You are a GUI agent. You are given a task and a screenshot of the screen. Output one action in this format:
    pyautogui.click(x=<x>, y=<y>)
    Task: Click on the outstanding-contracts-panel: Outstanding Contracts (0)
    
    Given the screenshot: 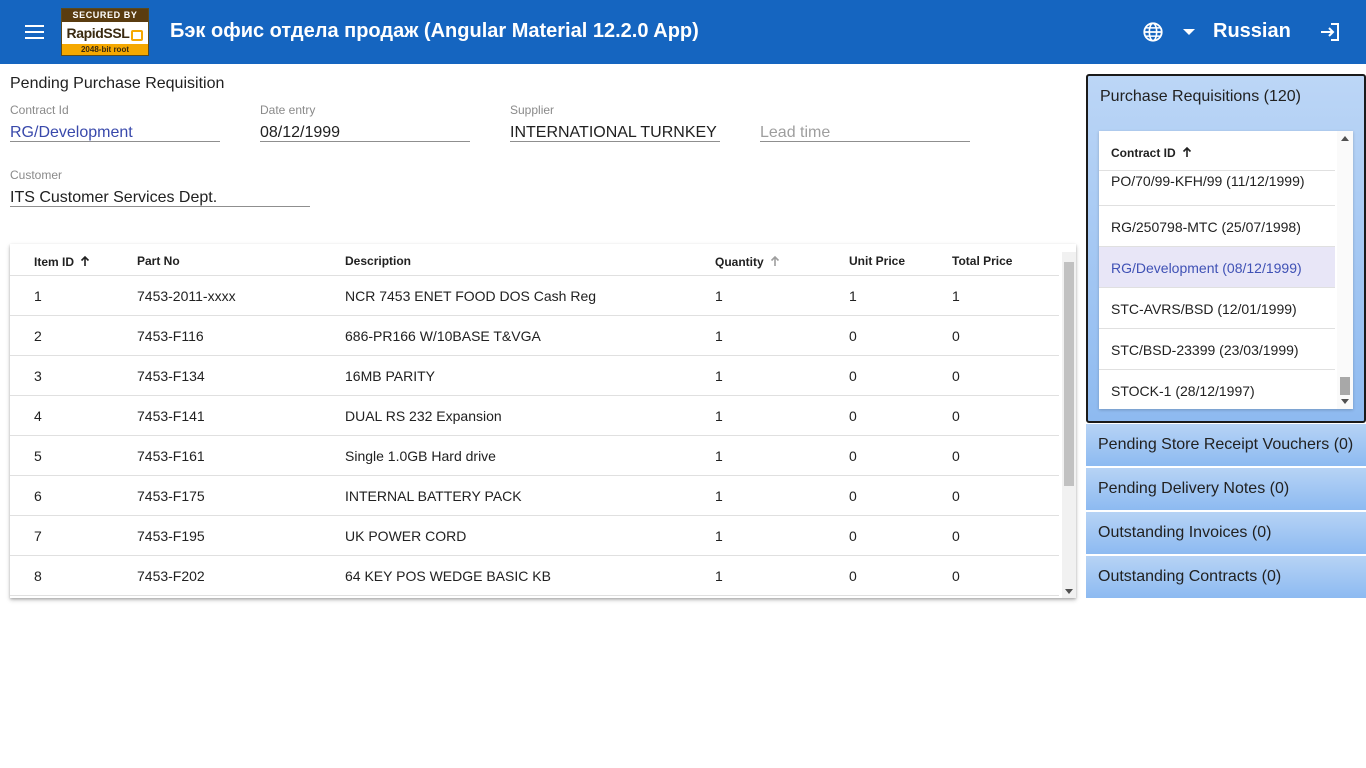 What is the action you would take?
    pyautogui.click(x=1226, y=576)
    